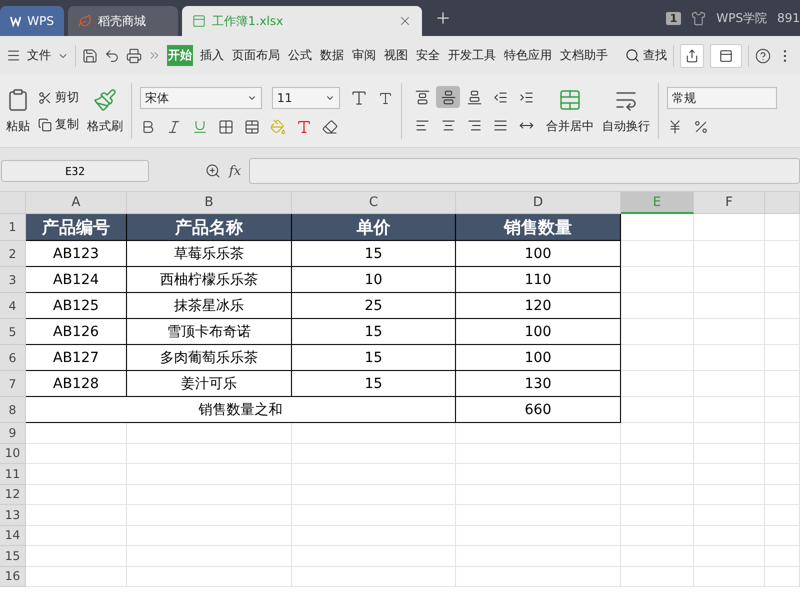 This screenshot has width=800, height=600. I want to click on document-tab: WPS, so click(32, 21).